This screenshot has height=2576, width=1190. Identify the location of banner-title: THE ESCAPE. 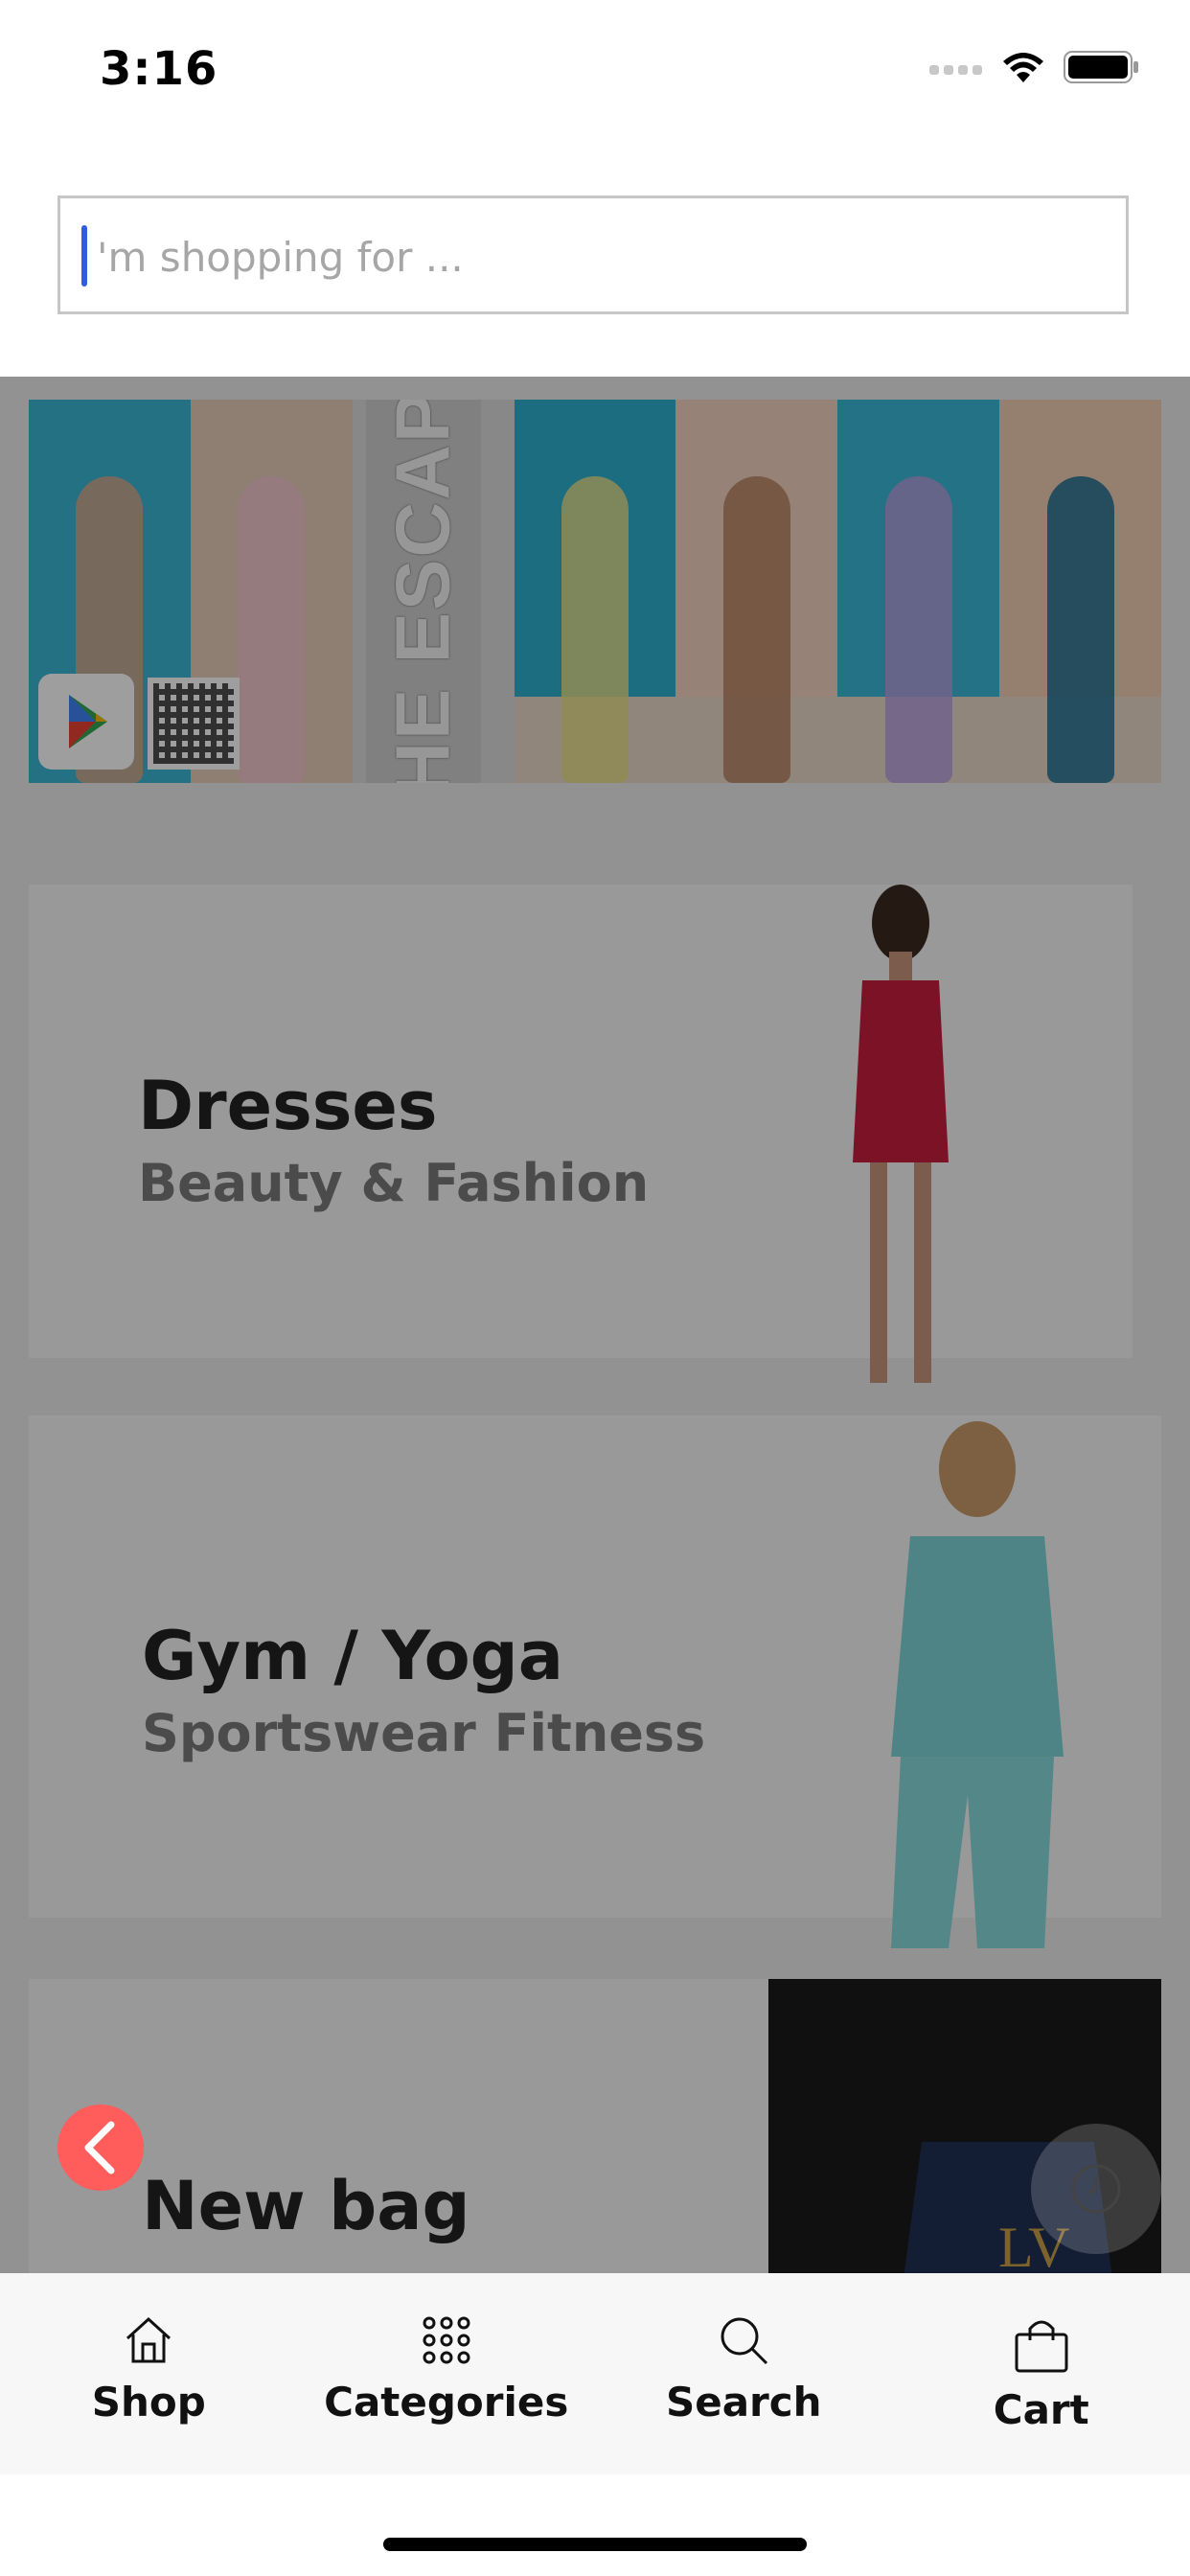
(423, 591).